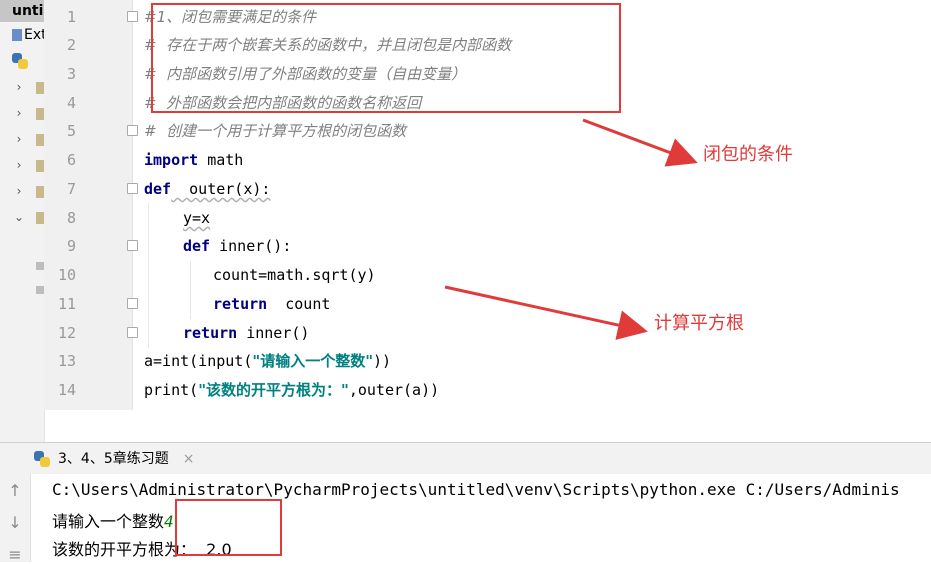 This screenshot has height=564, width=931. What do you see at coordinates (699, 323) in the screenshot?
I see `annotation-sqrt: 计算平方根` at bounding box center [699, 323].